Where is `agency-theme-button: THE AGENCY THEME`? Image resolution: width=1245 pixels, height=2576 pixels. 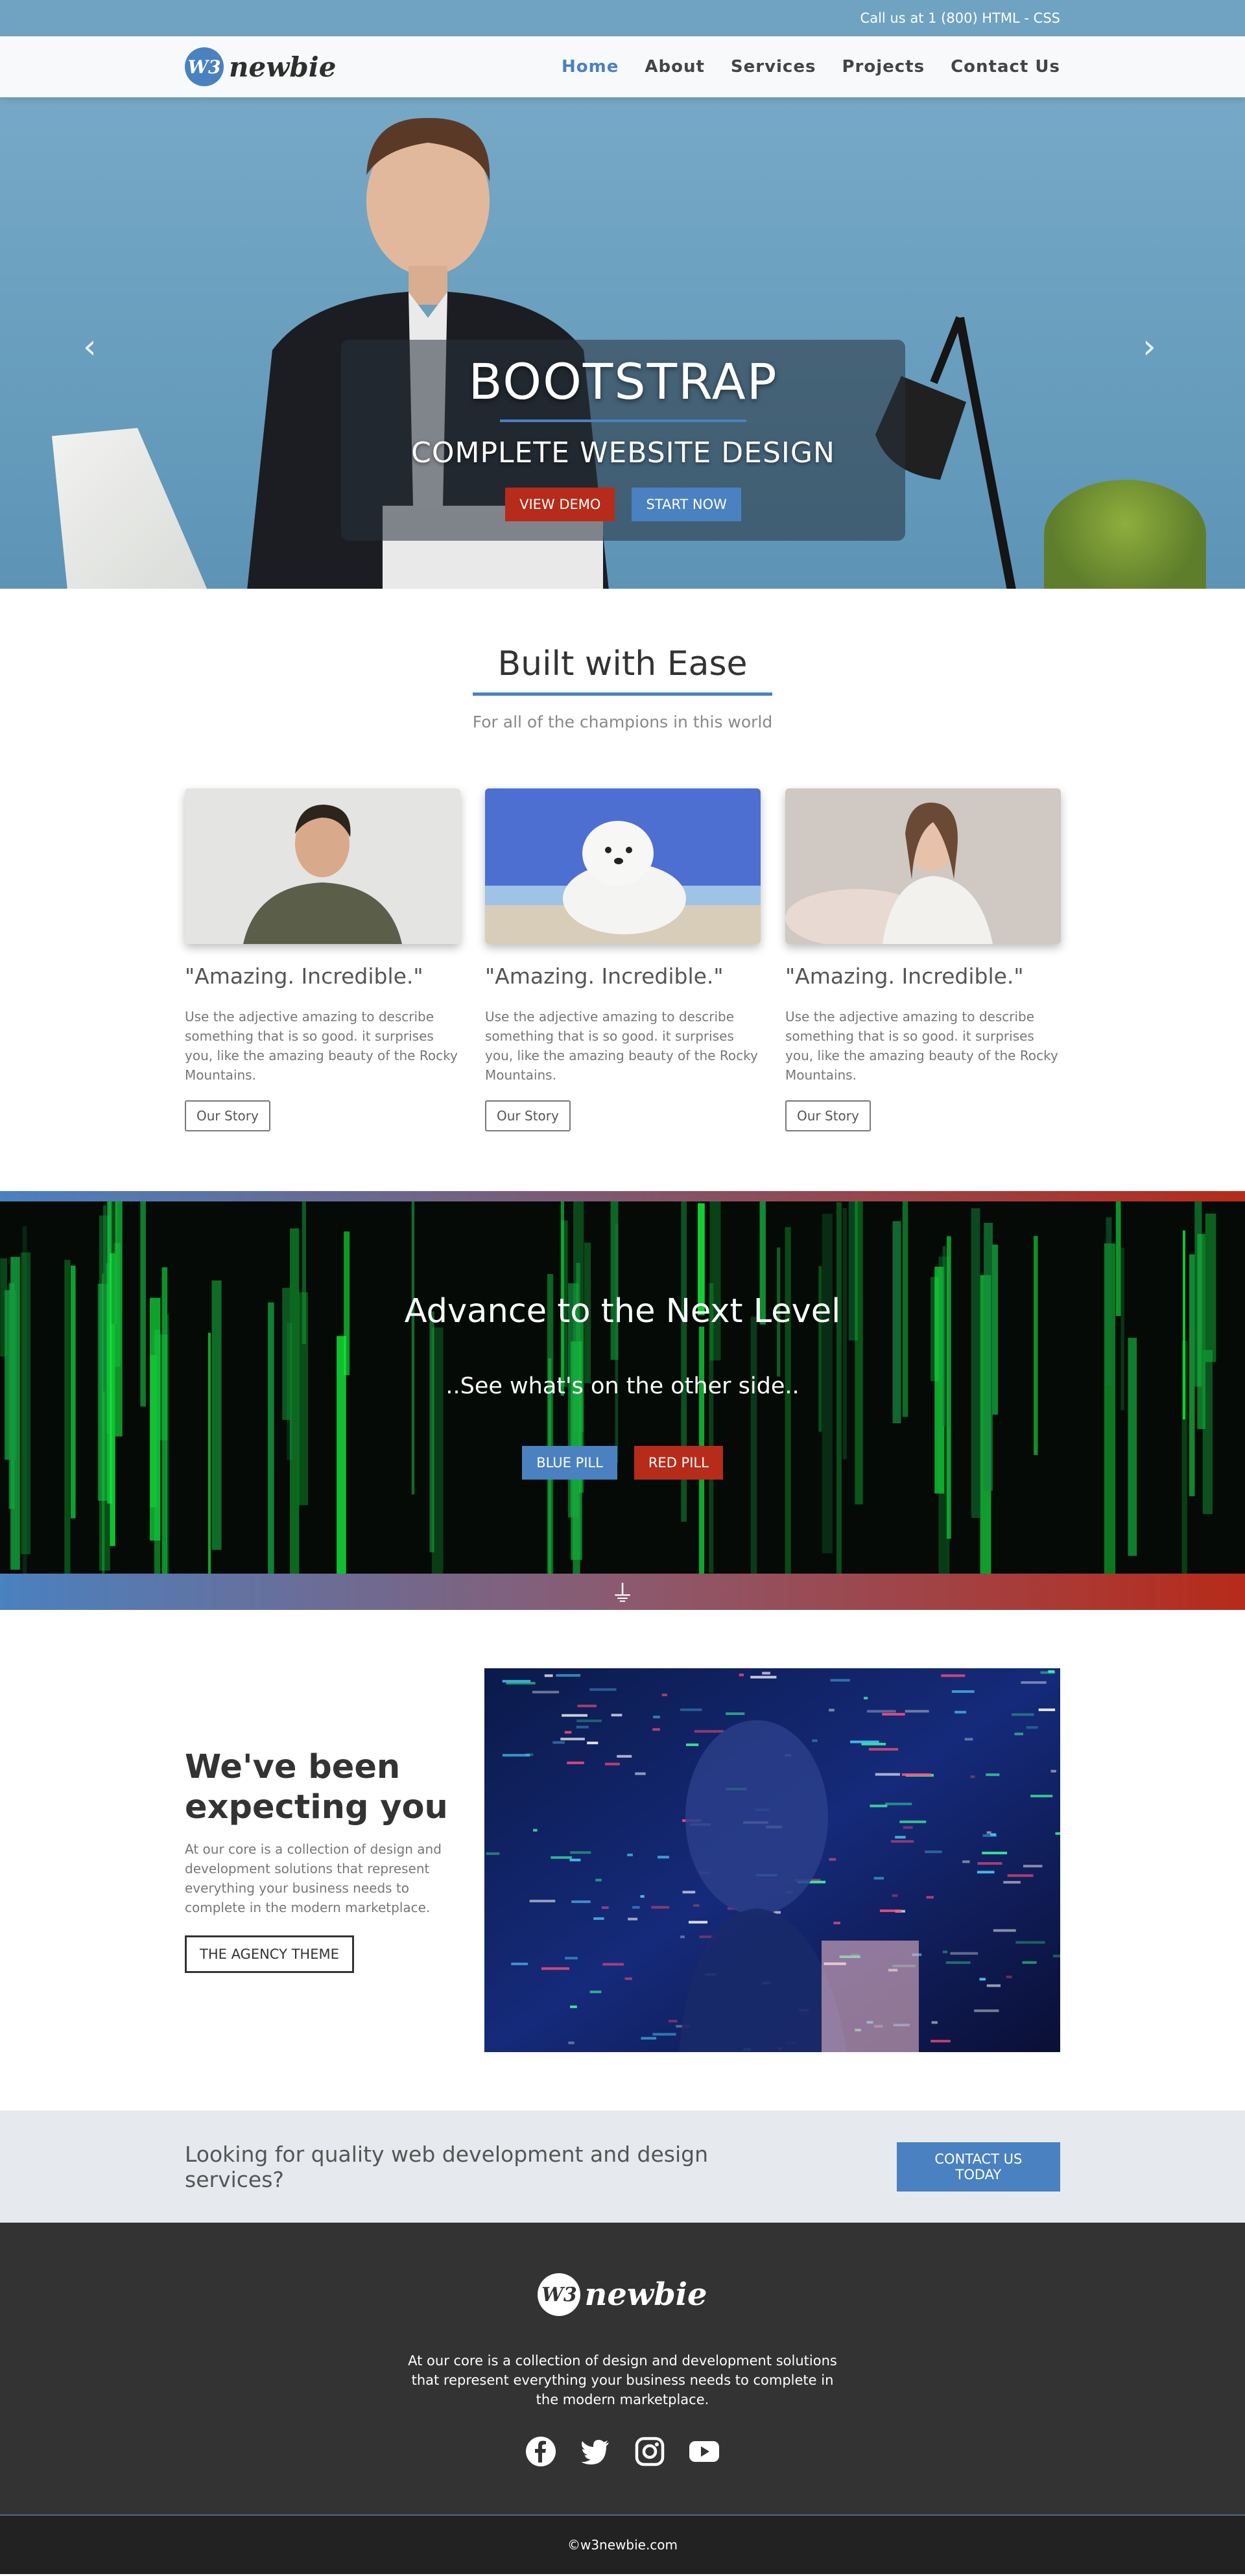 agency-theme-button: THE AGENCY THEME is located at coordinates (269, 1954).